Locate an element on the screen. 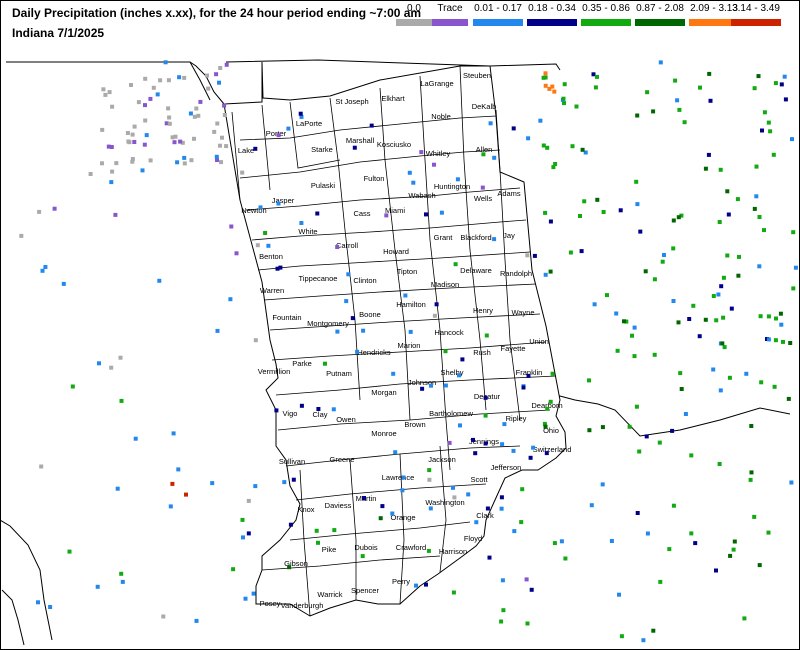 This screenshot has width=800, height=650. county-label: Kosciusko is located at coordinates (394, 144).